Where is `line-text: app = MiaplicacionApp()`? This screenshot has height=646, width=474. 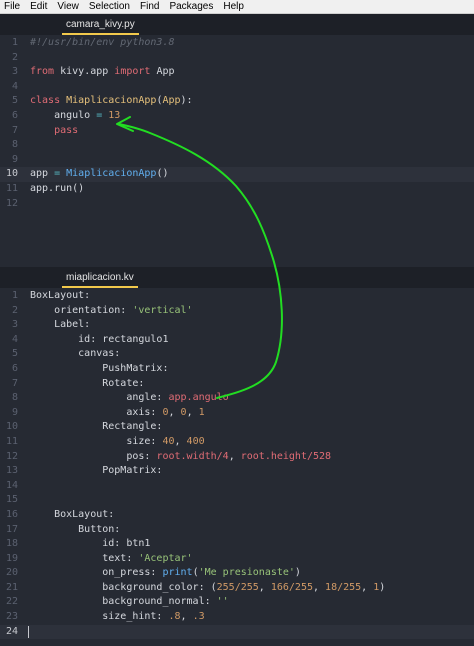 line-text: app = MiaplicacionApp() is located at coordinates (99, 174).